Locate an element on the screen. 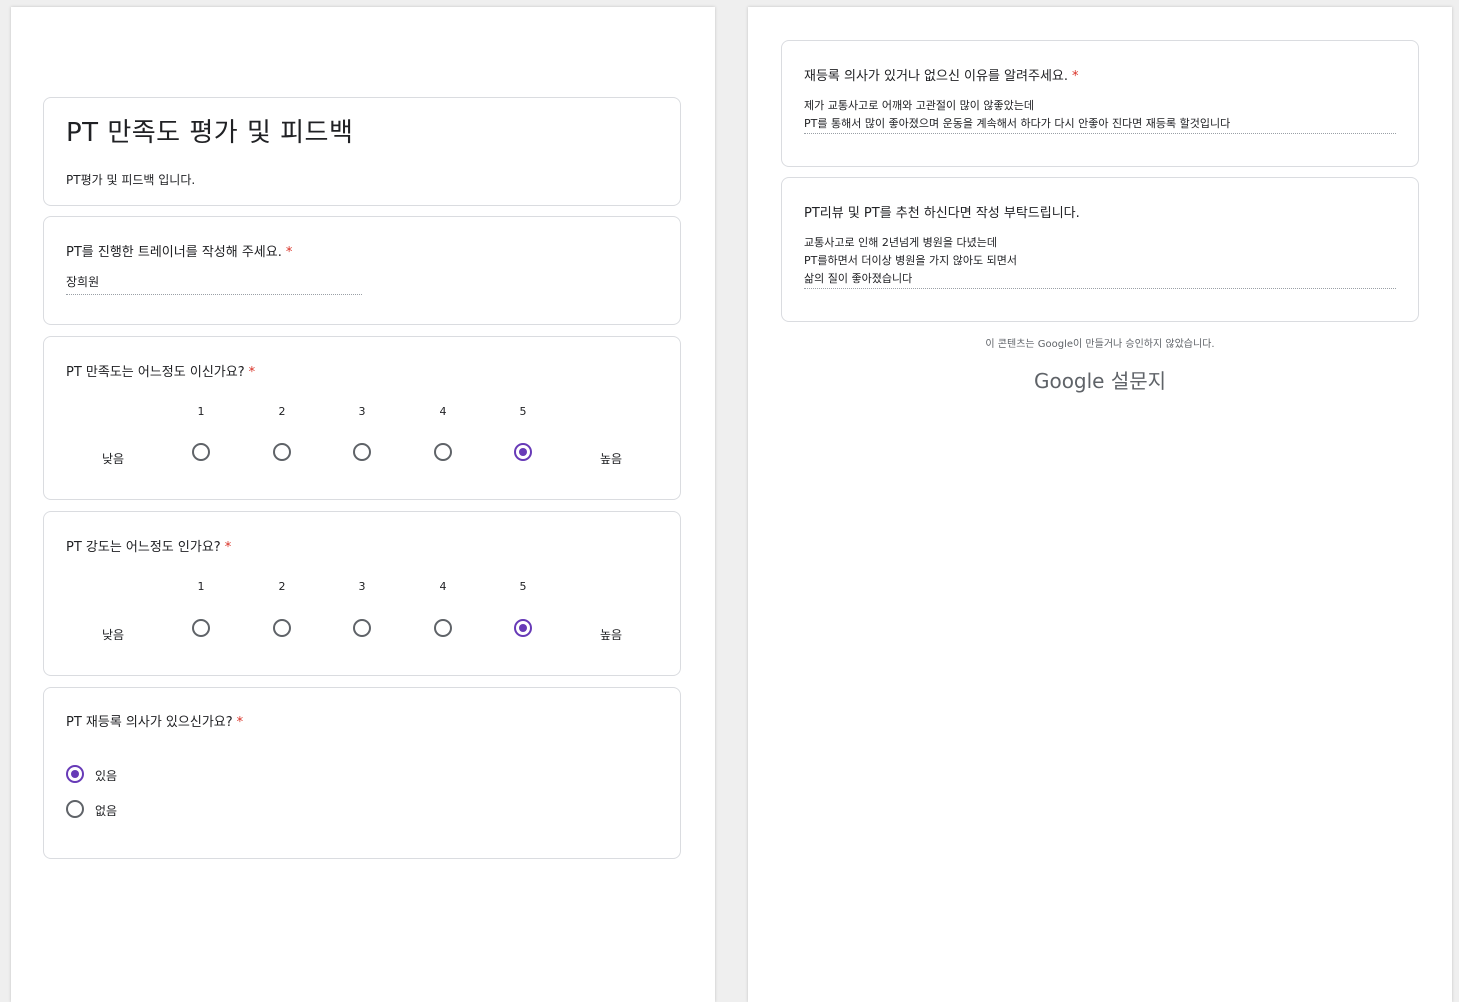 This screenshot has width=1459, height=1002. answer-line: 삶의 질이 좋아졌습니다 is located at coordinates (858, 278).